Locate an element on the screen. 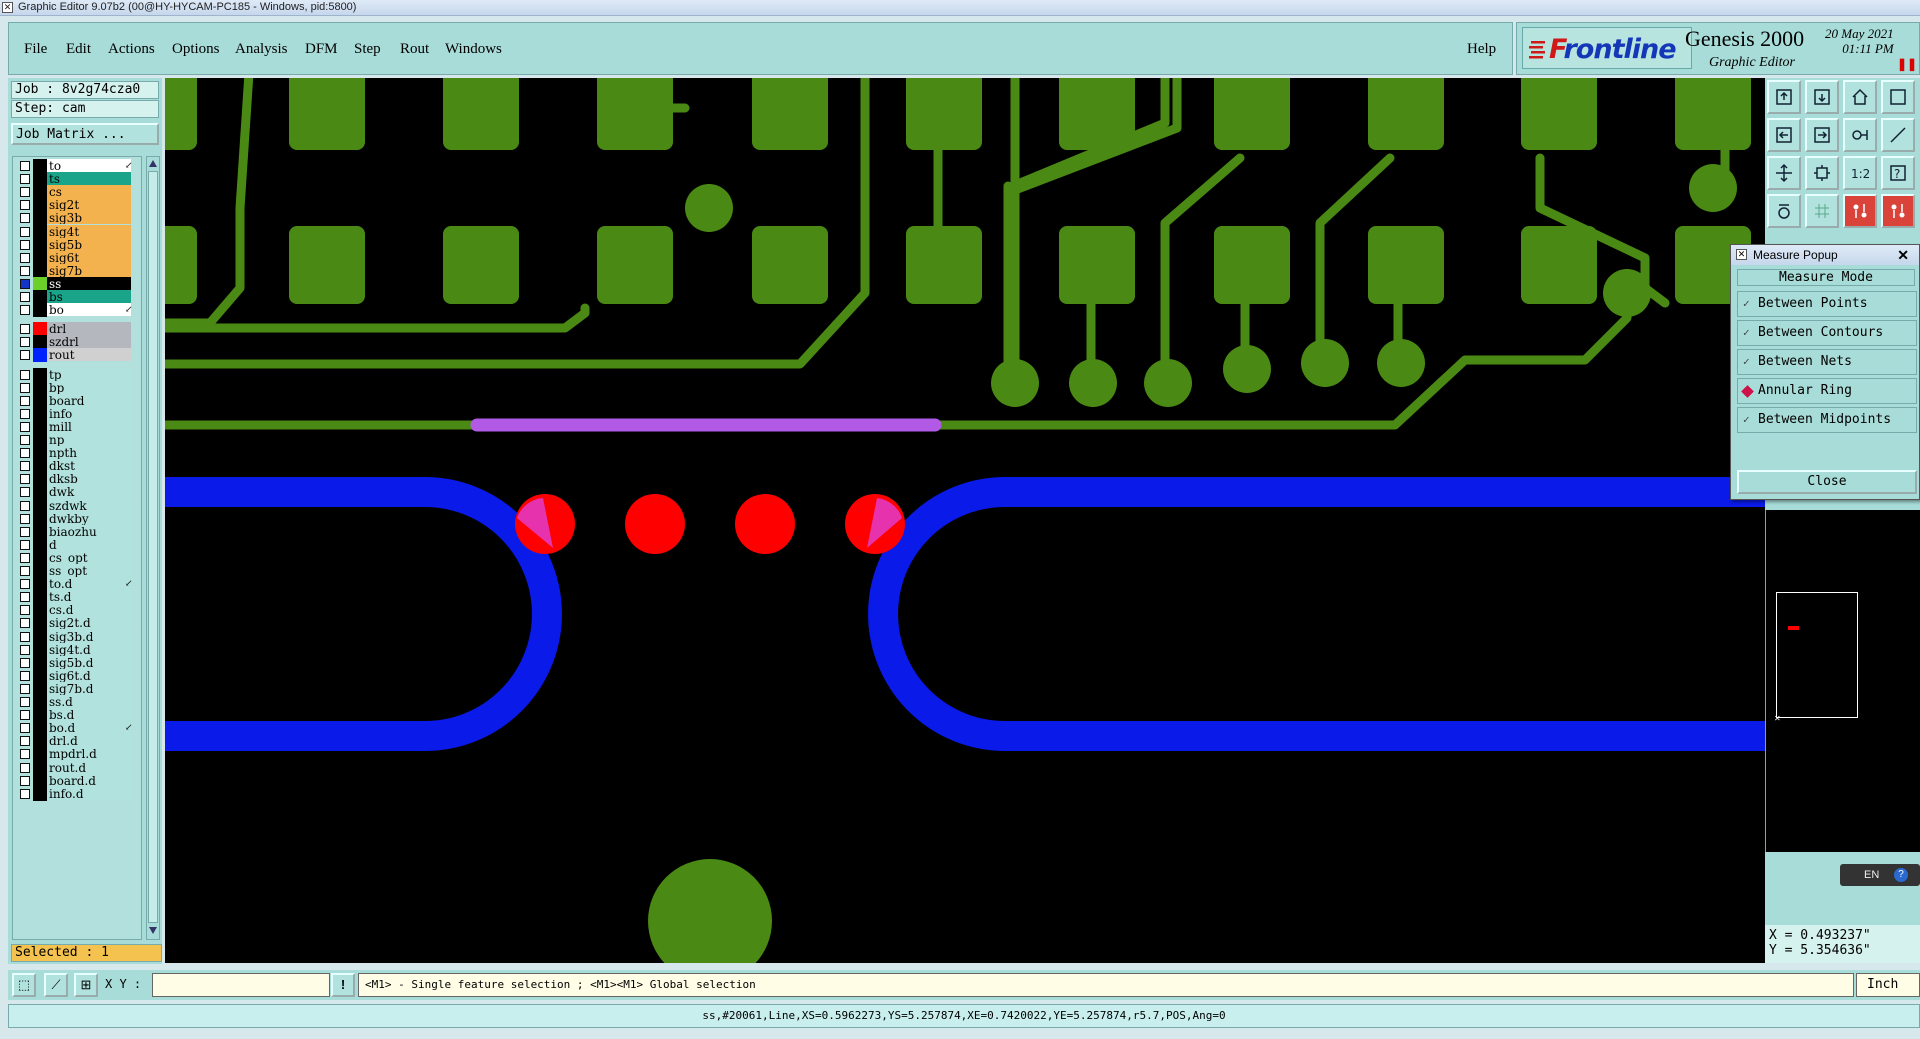 This screenshot has width=1920, height=1039. layer-row-cs_opt: cs_opt is located at coordinates (77, 557).